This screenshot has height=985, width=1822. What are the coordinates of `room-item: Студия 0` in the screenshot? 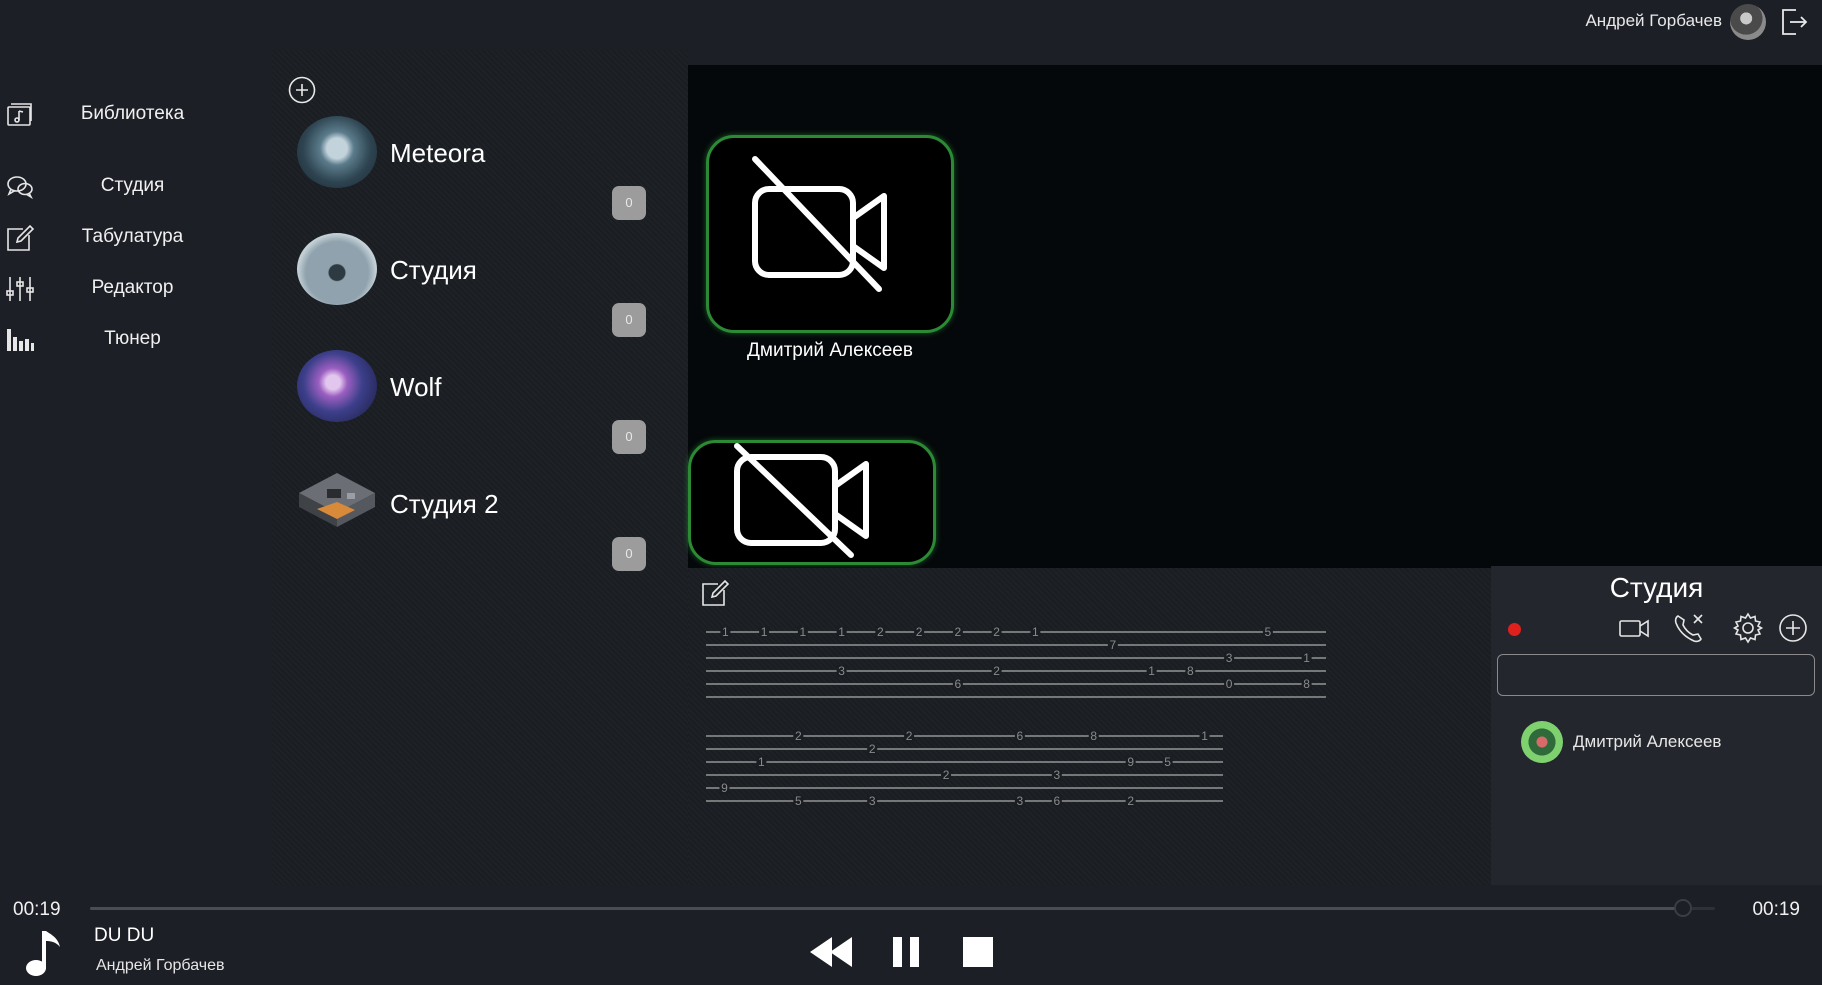 It's located at (480, 288).